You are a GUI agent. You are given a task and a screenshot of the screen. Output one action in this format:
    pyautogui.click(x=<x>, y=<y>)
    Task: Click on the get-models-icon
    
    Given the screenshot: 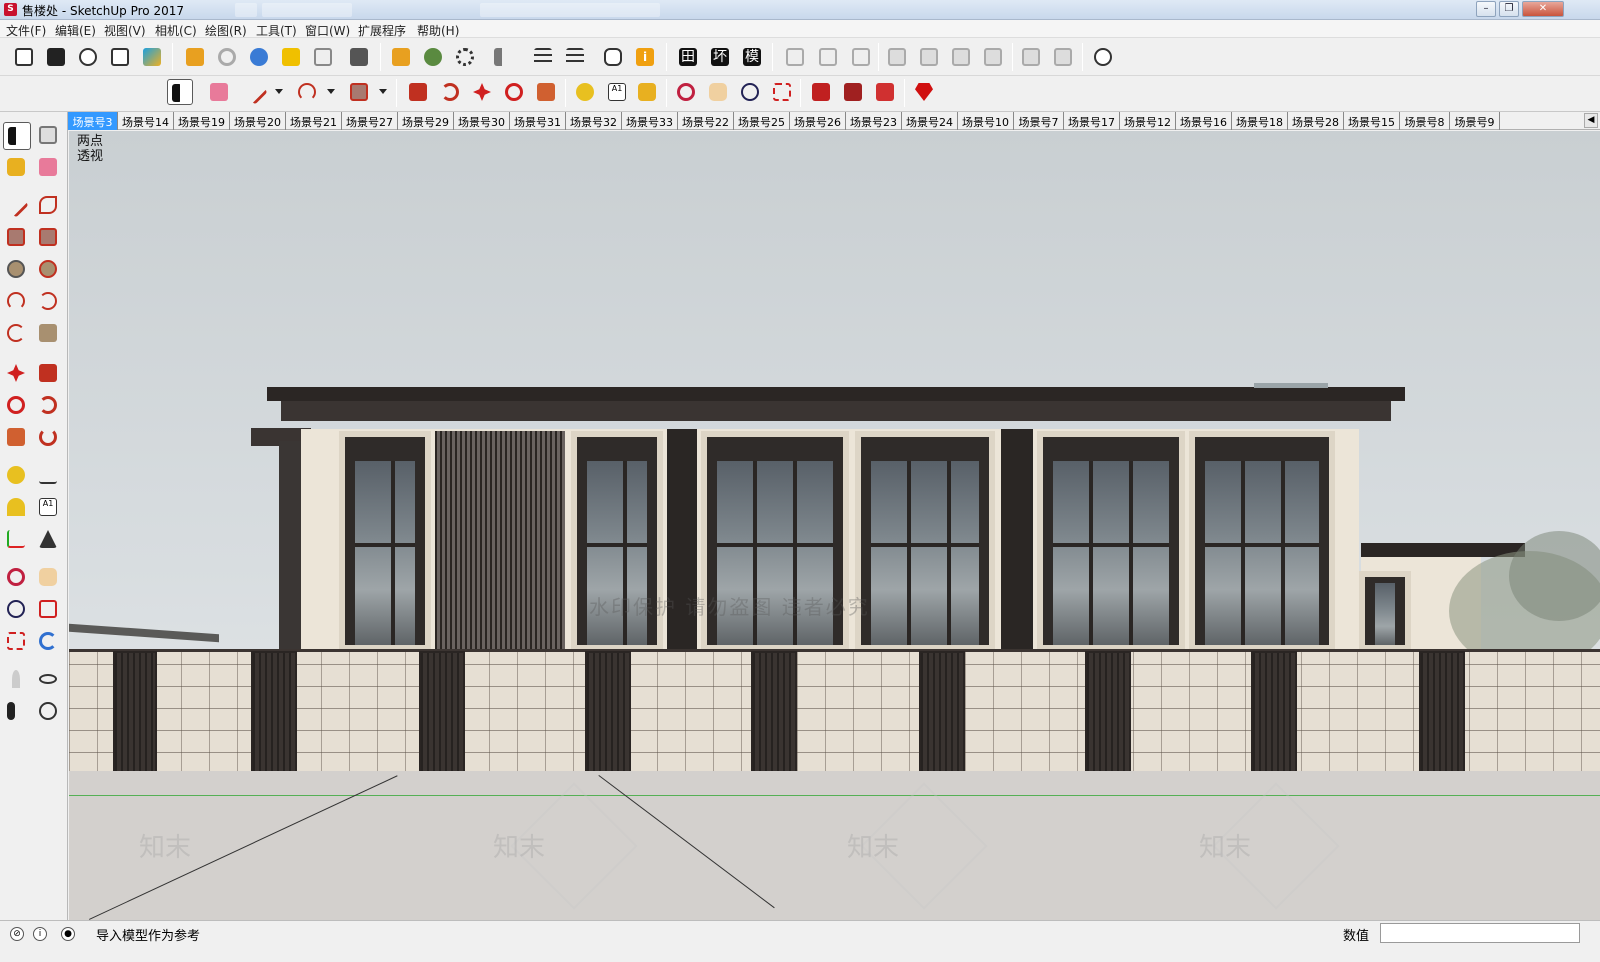 What is the action you would take?
    pyautogui.click(x=24, y=57)
    